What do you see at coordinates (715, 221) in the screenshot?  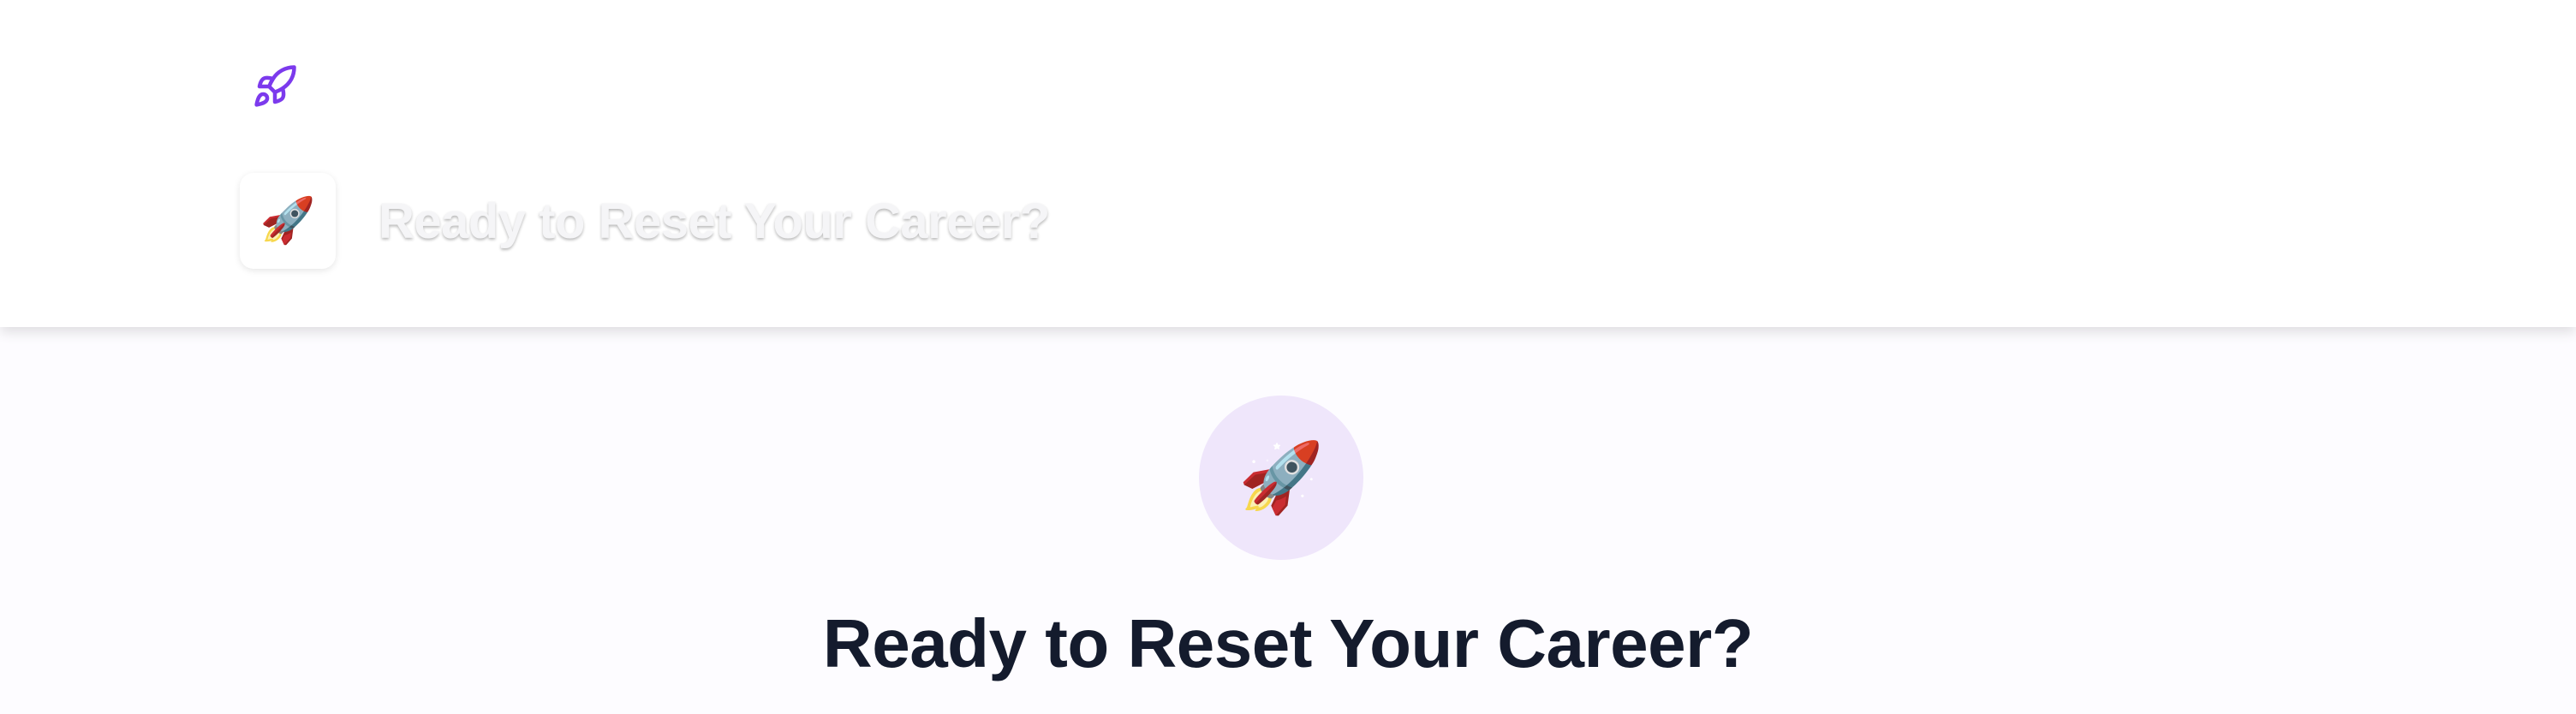 I see `header-title: Ready to Reset Your Career?` at bounding box center [715, 221].